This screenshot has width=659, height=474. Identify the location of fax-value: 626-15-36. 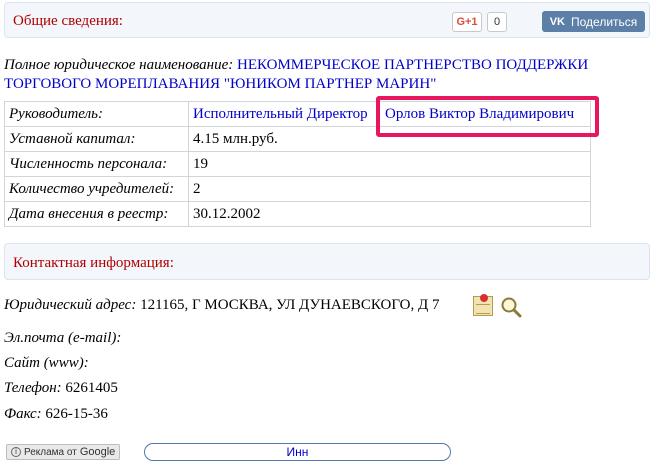
(76, 414).